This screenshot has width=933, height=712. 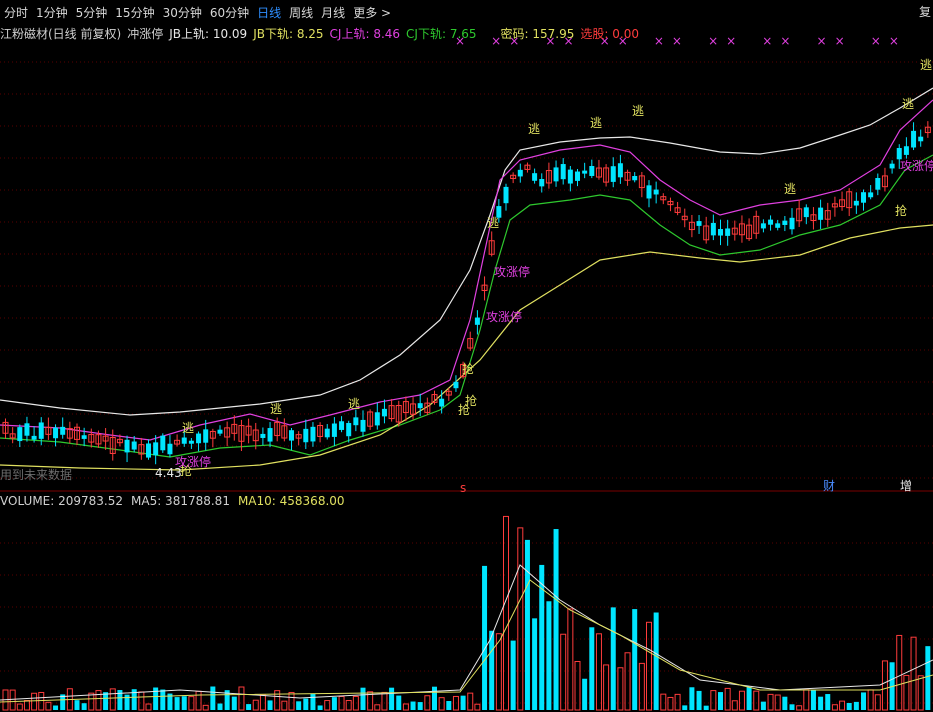 What do you see at coordinates (208, 34) in the screenshot?
I see `jb-upper-value: JB上轨: 10.09` at bounding box center [208, 34].